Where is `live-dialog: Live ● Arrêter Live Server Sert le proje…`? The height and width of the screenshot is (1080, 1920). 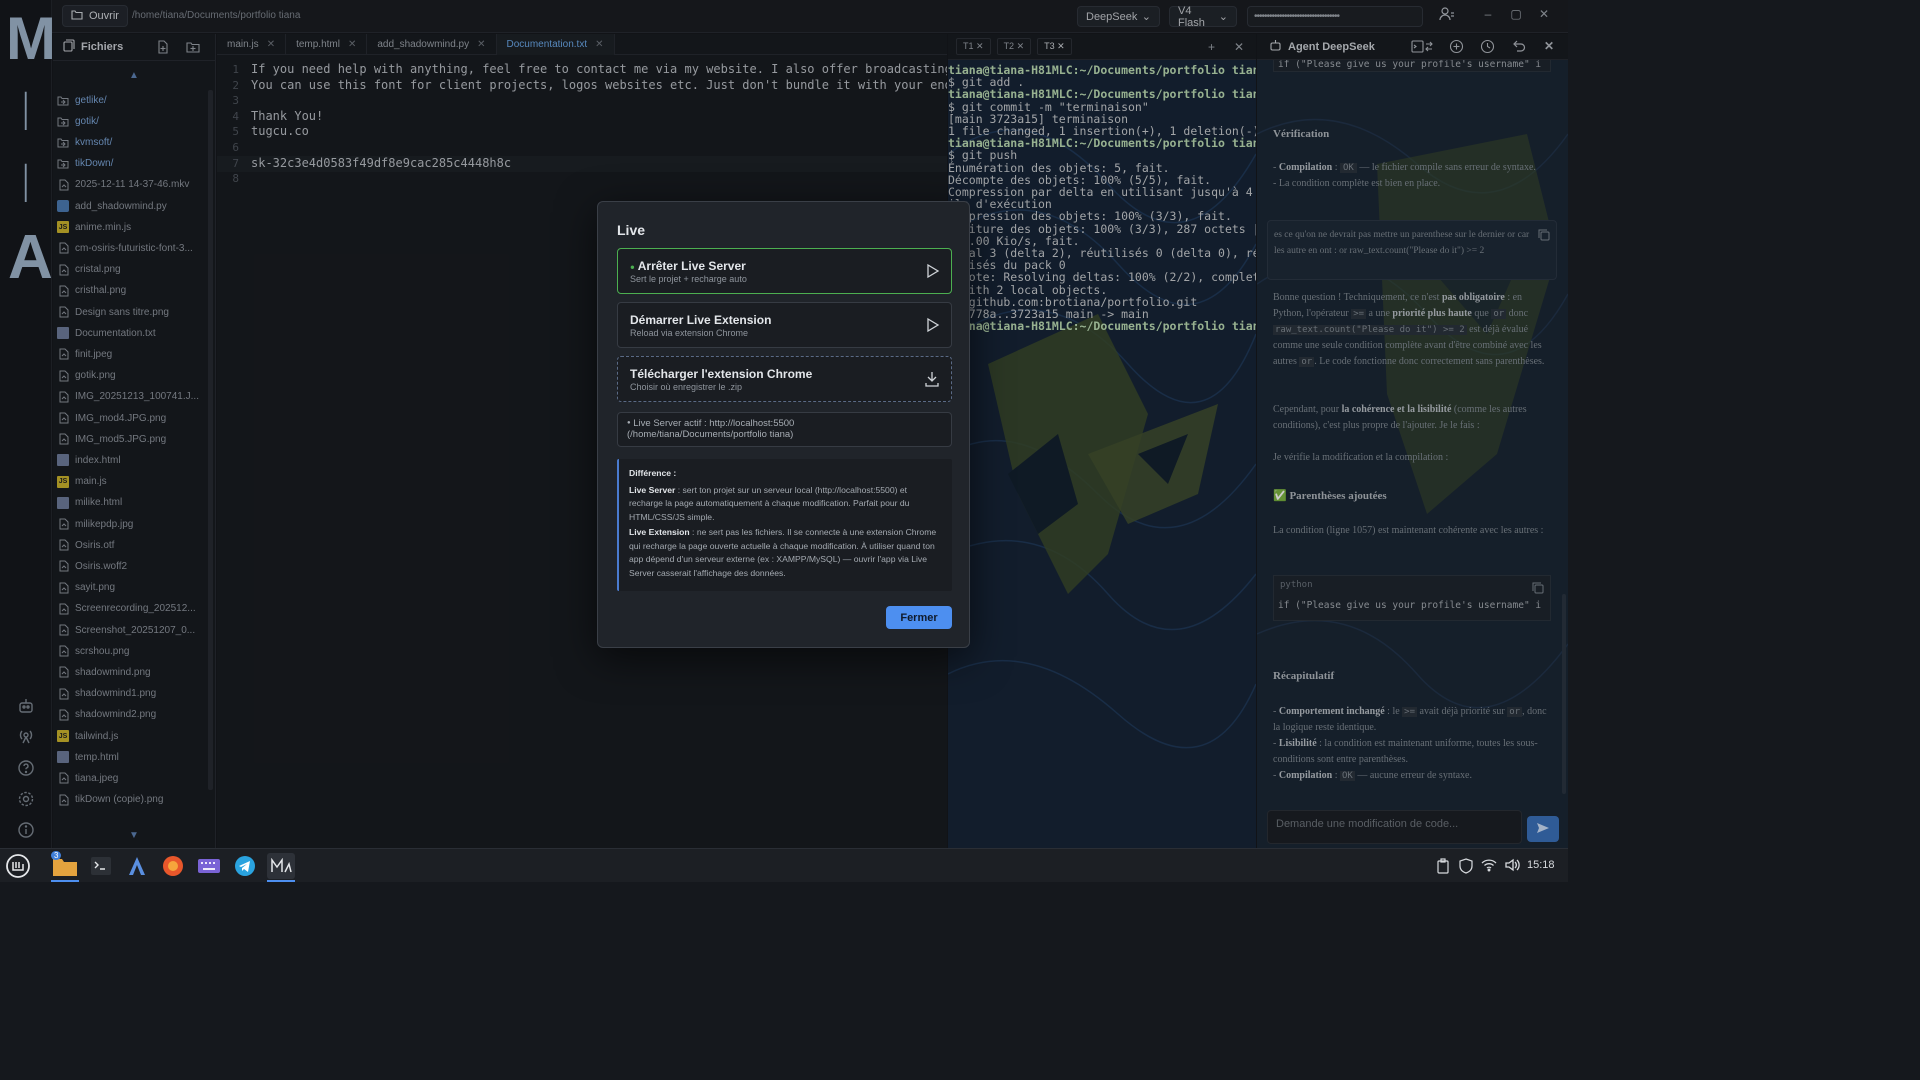
live-dialog: Live ● Arrêter Live Server Sert le proje… is located at coordinates (783, 424).